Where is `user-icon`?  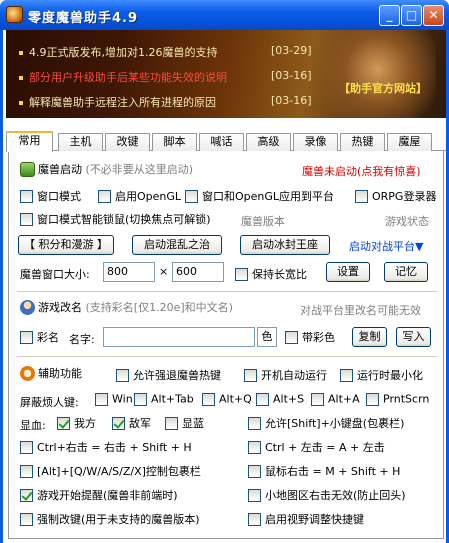
user-icon is located at coordinates (27, 307).